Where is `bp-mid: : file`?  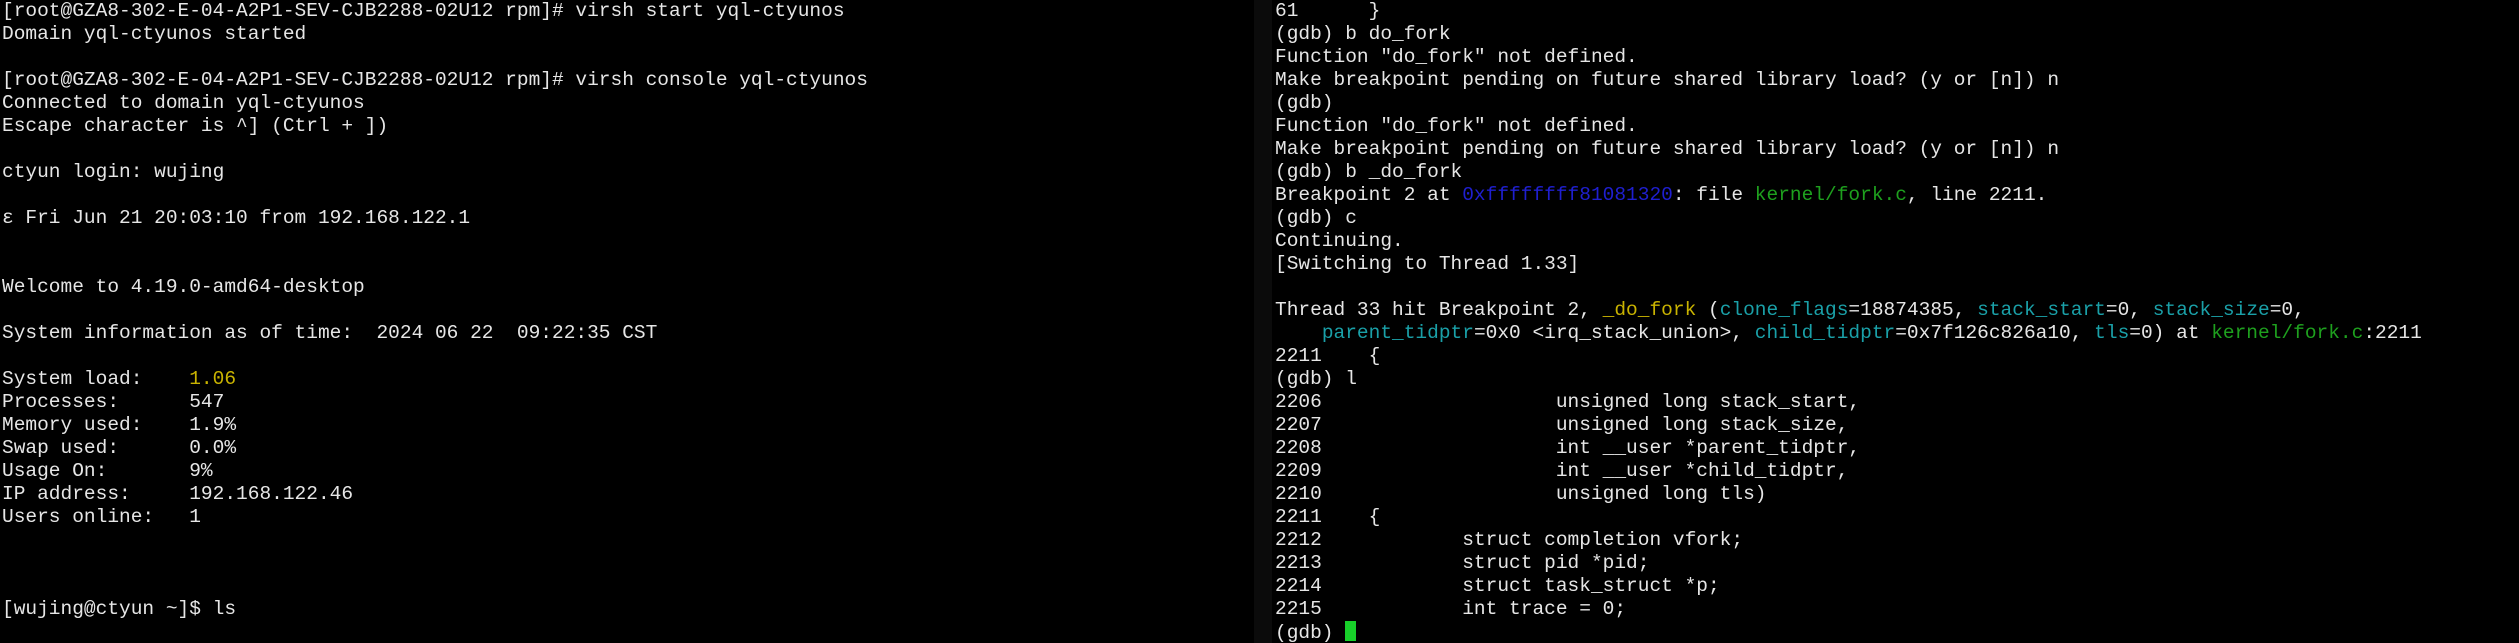 bp-mid: : file is located at coordinates (1713, 195).